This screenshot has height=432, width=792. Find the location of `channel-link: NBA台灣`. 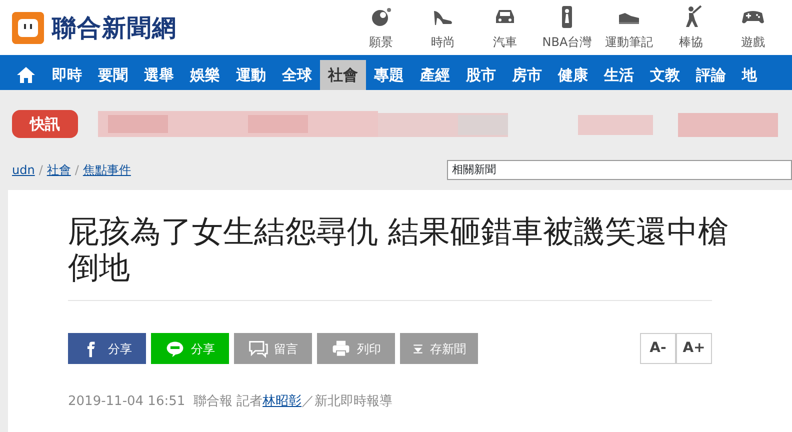

channel-link: NBA台灣 is located at coordinates (567, 41).